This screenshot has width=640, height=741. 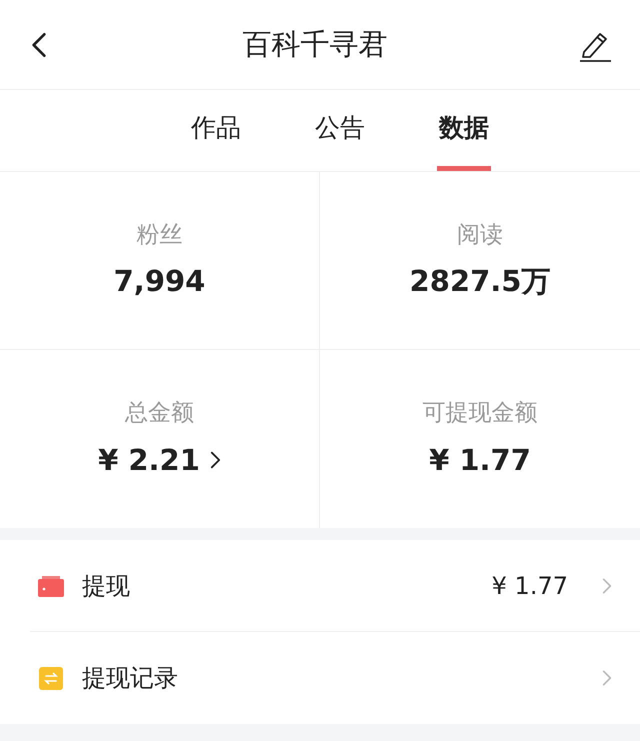 I want to click on stat-label: 总金额, so click(x=159, y=413).